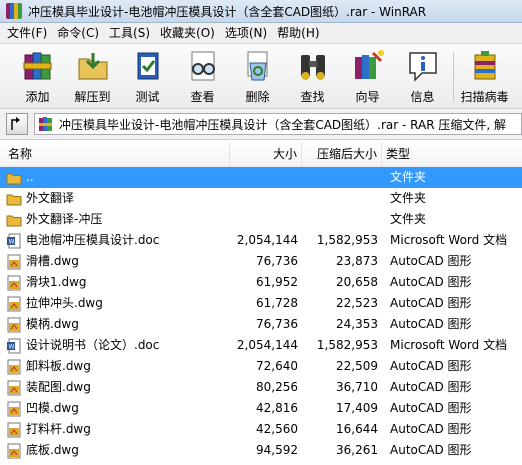 This screenshot has height=465, width=522. What do you see at coordinates (115, 261) in the screenshot?
I see `file-name-cell: 滑槽.dwg` at bounding box center [115, 261].